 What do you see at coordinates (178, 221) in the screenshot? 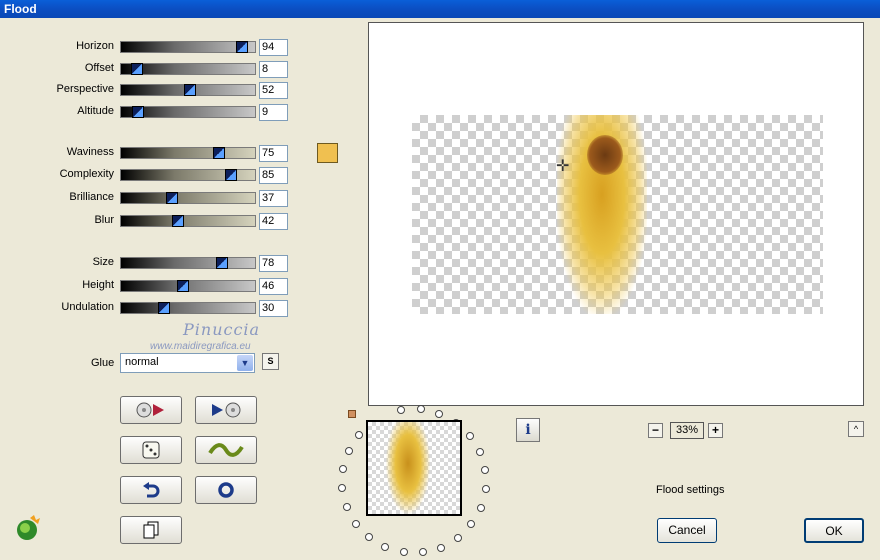
I see `slider-thumb-blur` at bounding box center [178, 221].